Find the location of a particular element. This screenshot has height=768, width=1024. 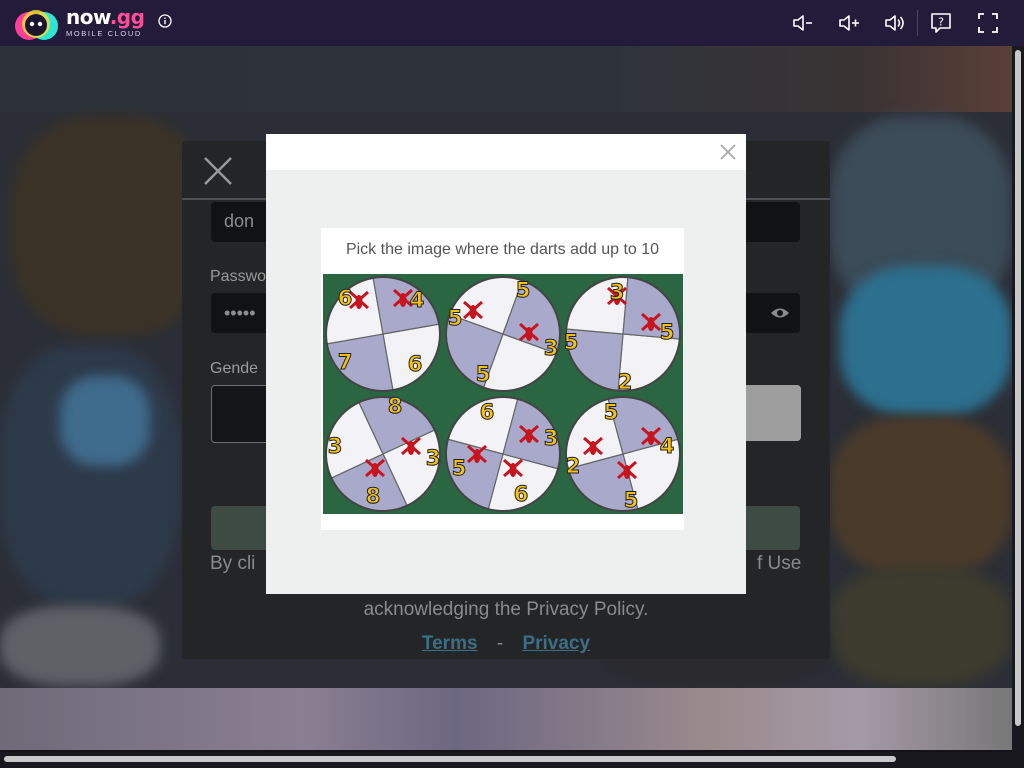

captcha-option-1: 6 4 7 6 is located at coordinates (383, 334).